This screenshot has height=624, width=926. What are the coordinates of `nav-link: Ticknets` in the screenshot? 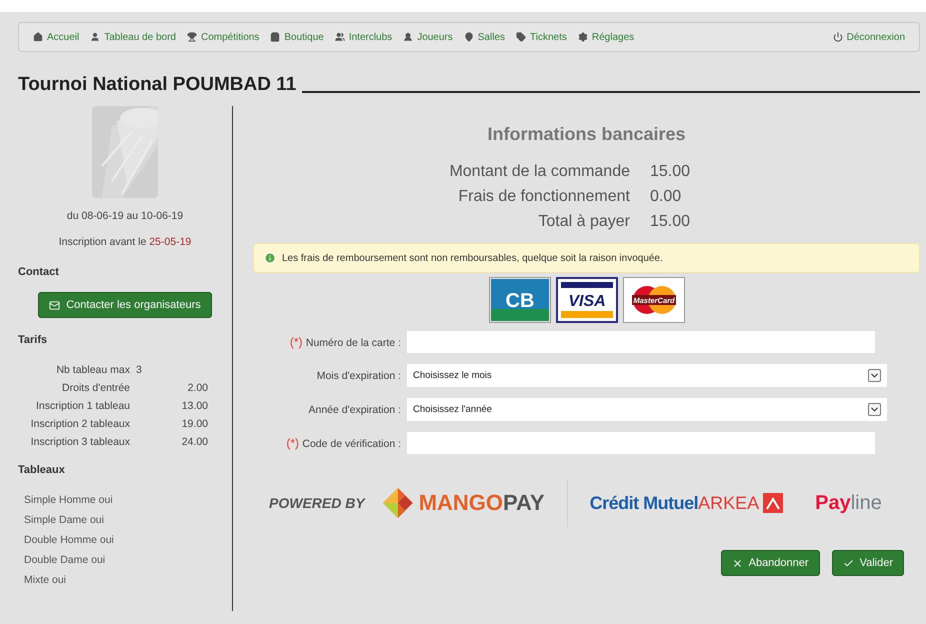 It's located at (541, 37).